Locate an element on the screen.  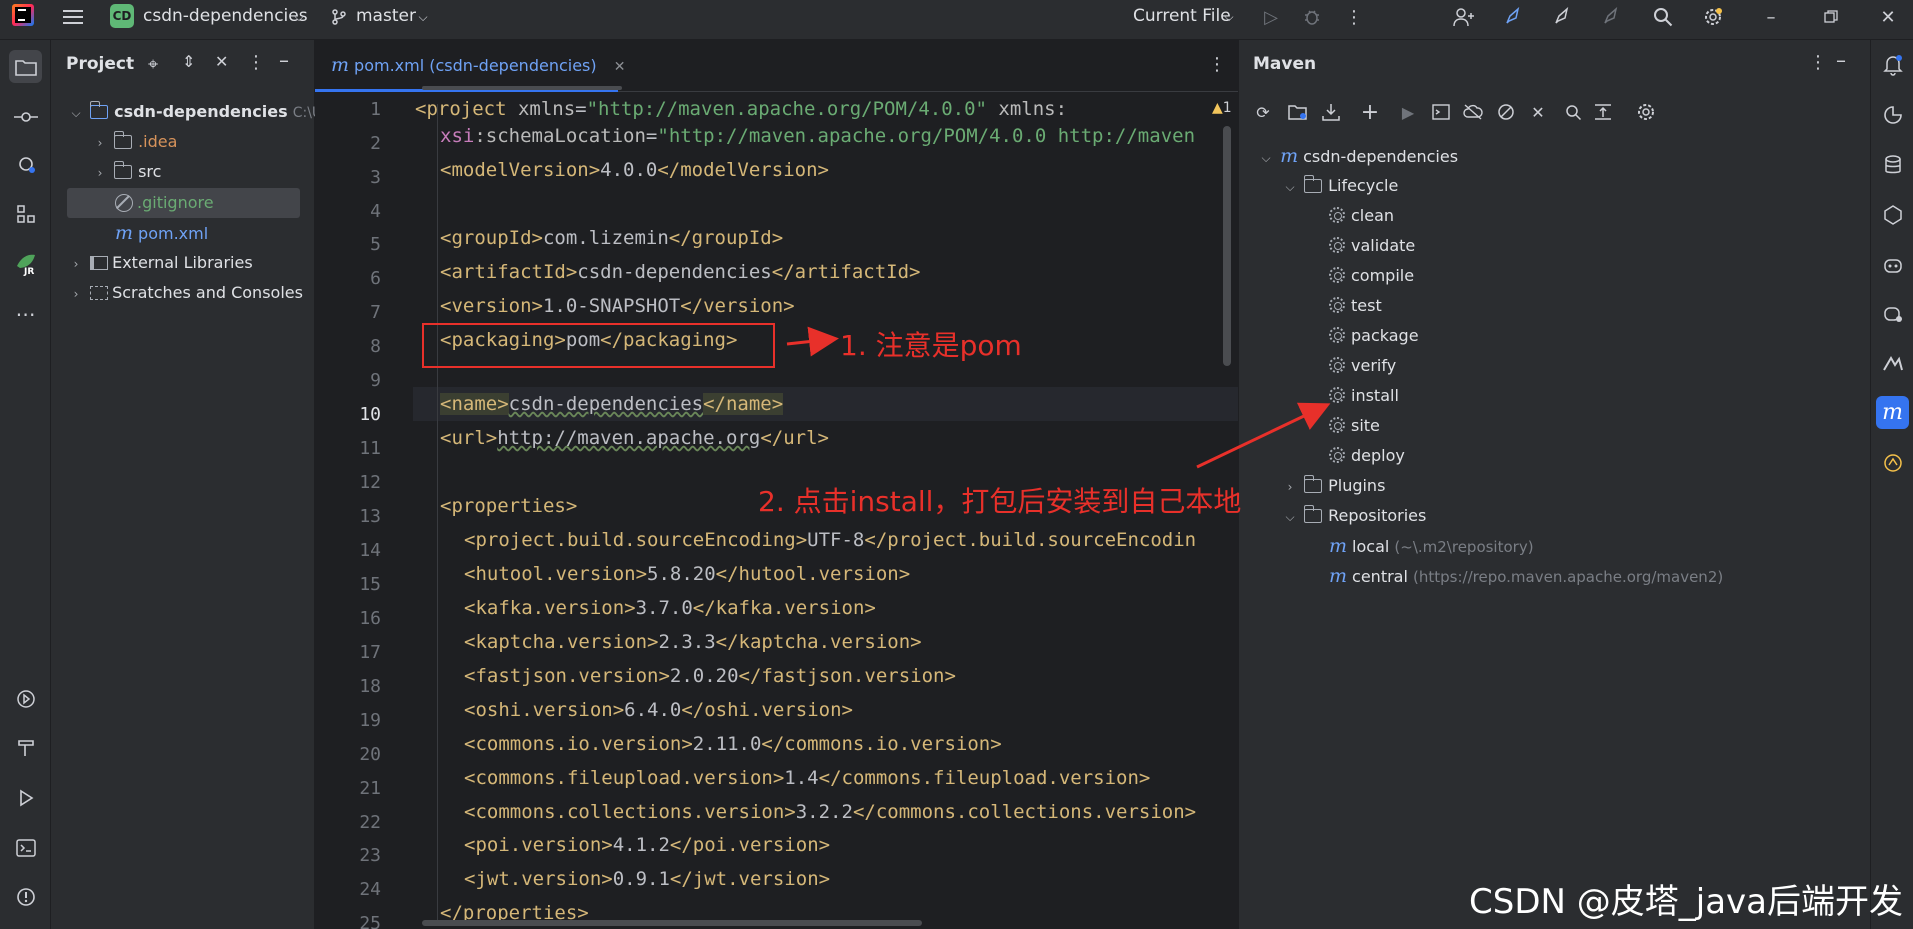
csdn-watermark: CSDN @皮塔_java后端开发 is located at coordinates (1686, 902).